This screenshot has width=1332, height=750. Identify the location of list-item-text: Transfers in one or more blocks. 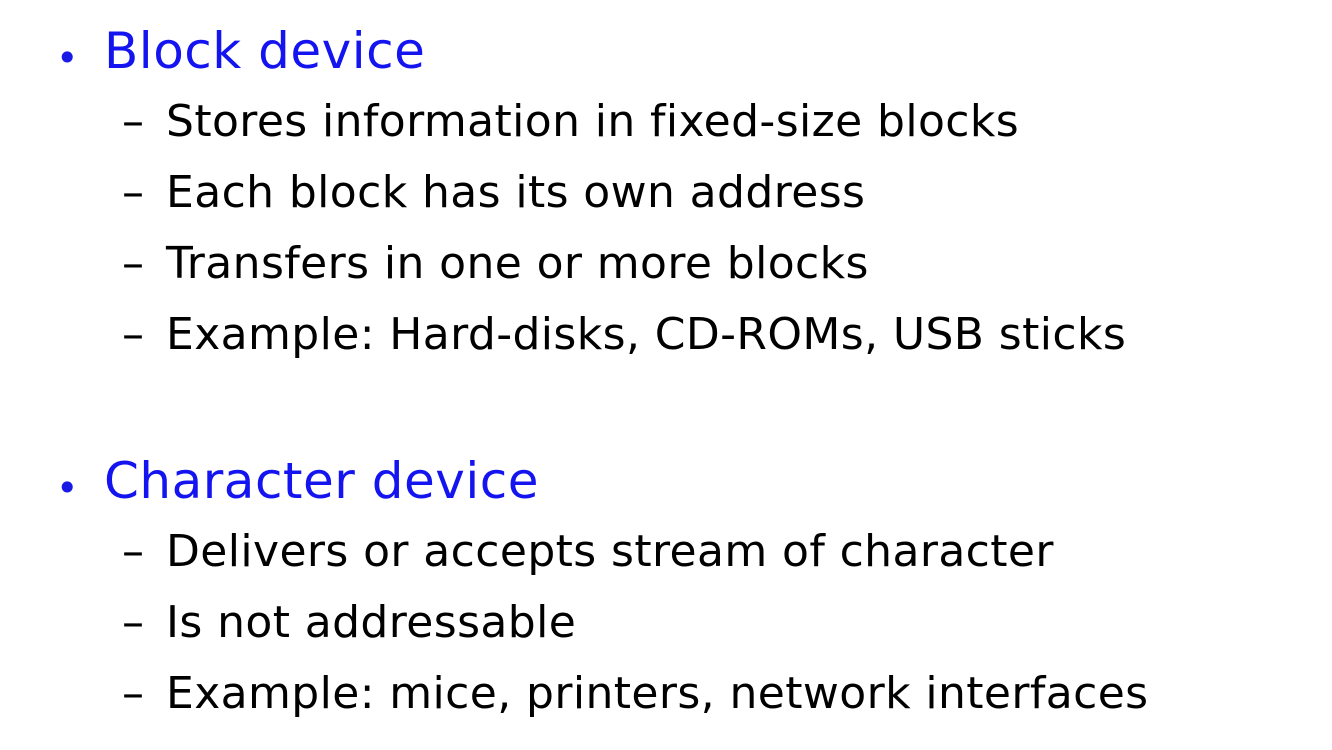
(517, 263).